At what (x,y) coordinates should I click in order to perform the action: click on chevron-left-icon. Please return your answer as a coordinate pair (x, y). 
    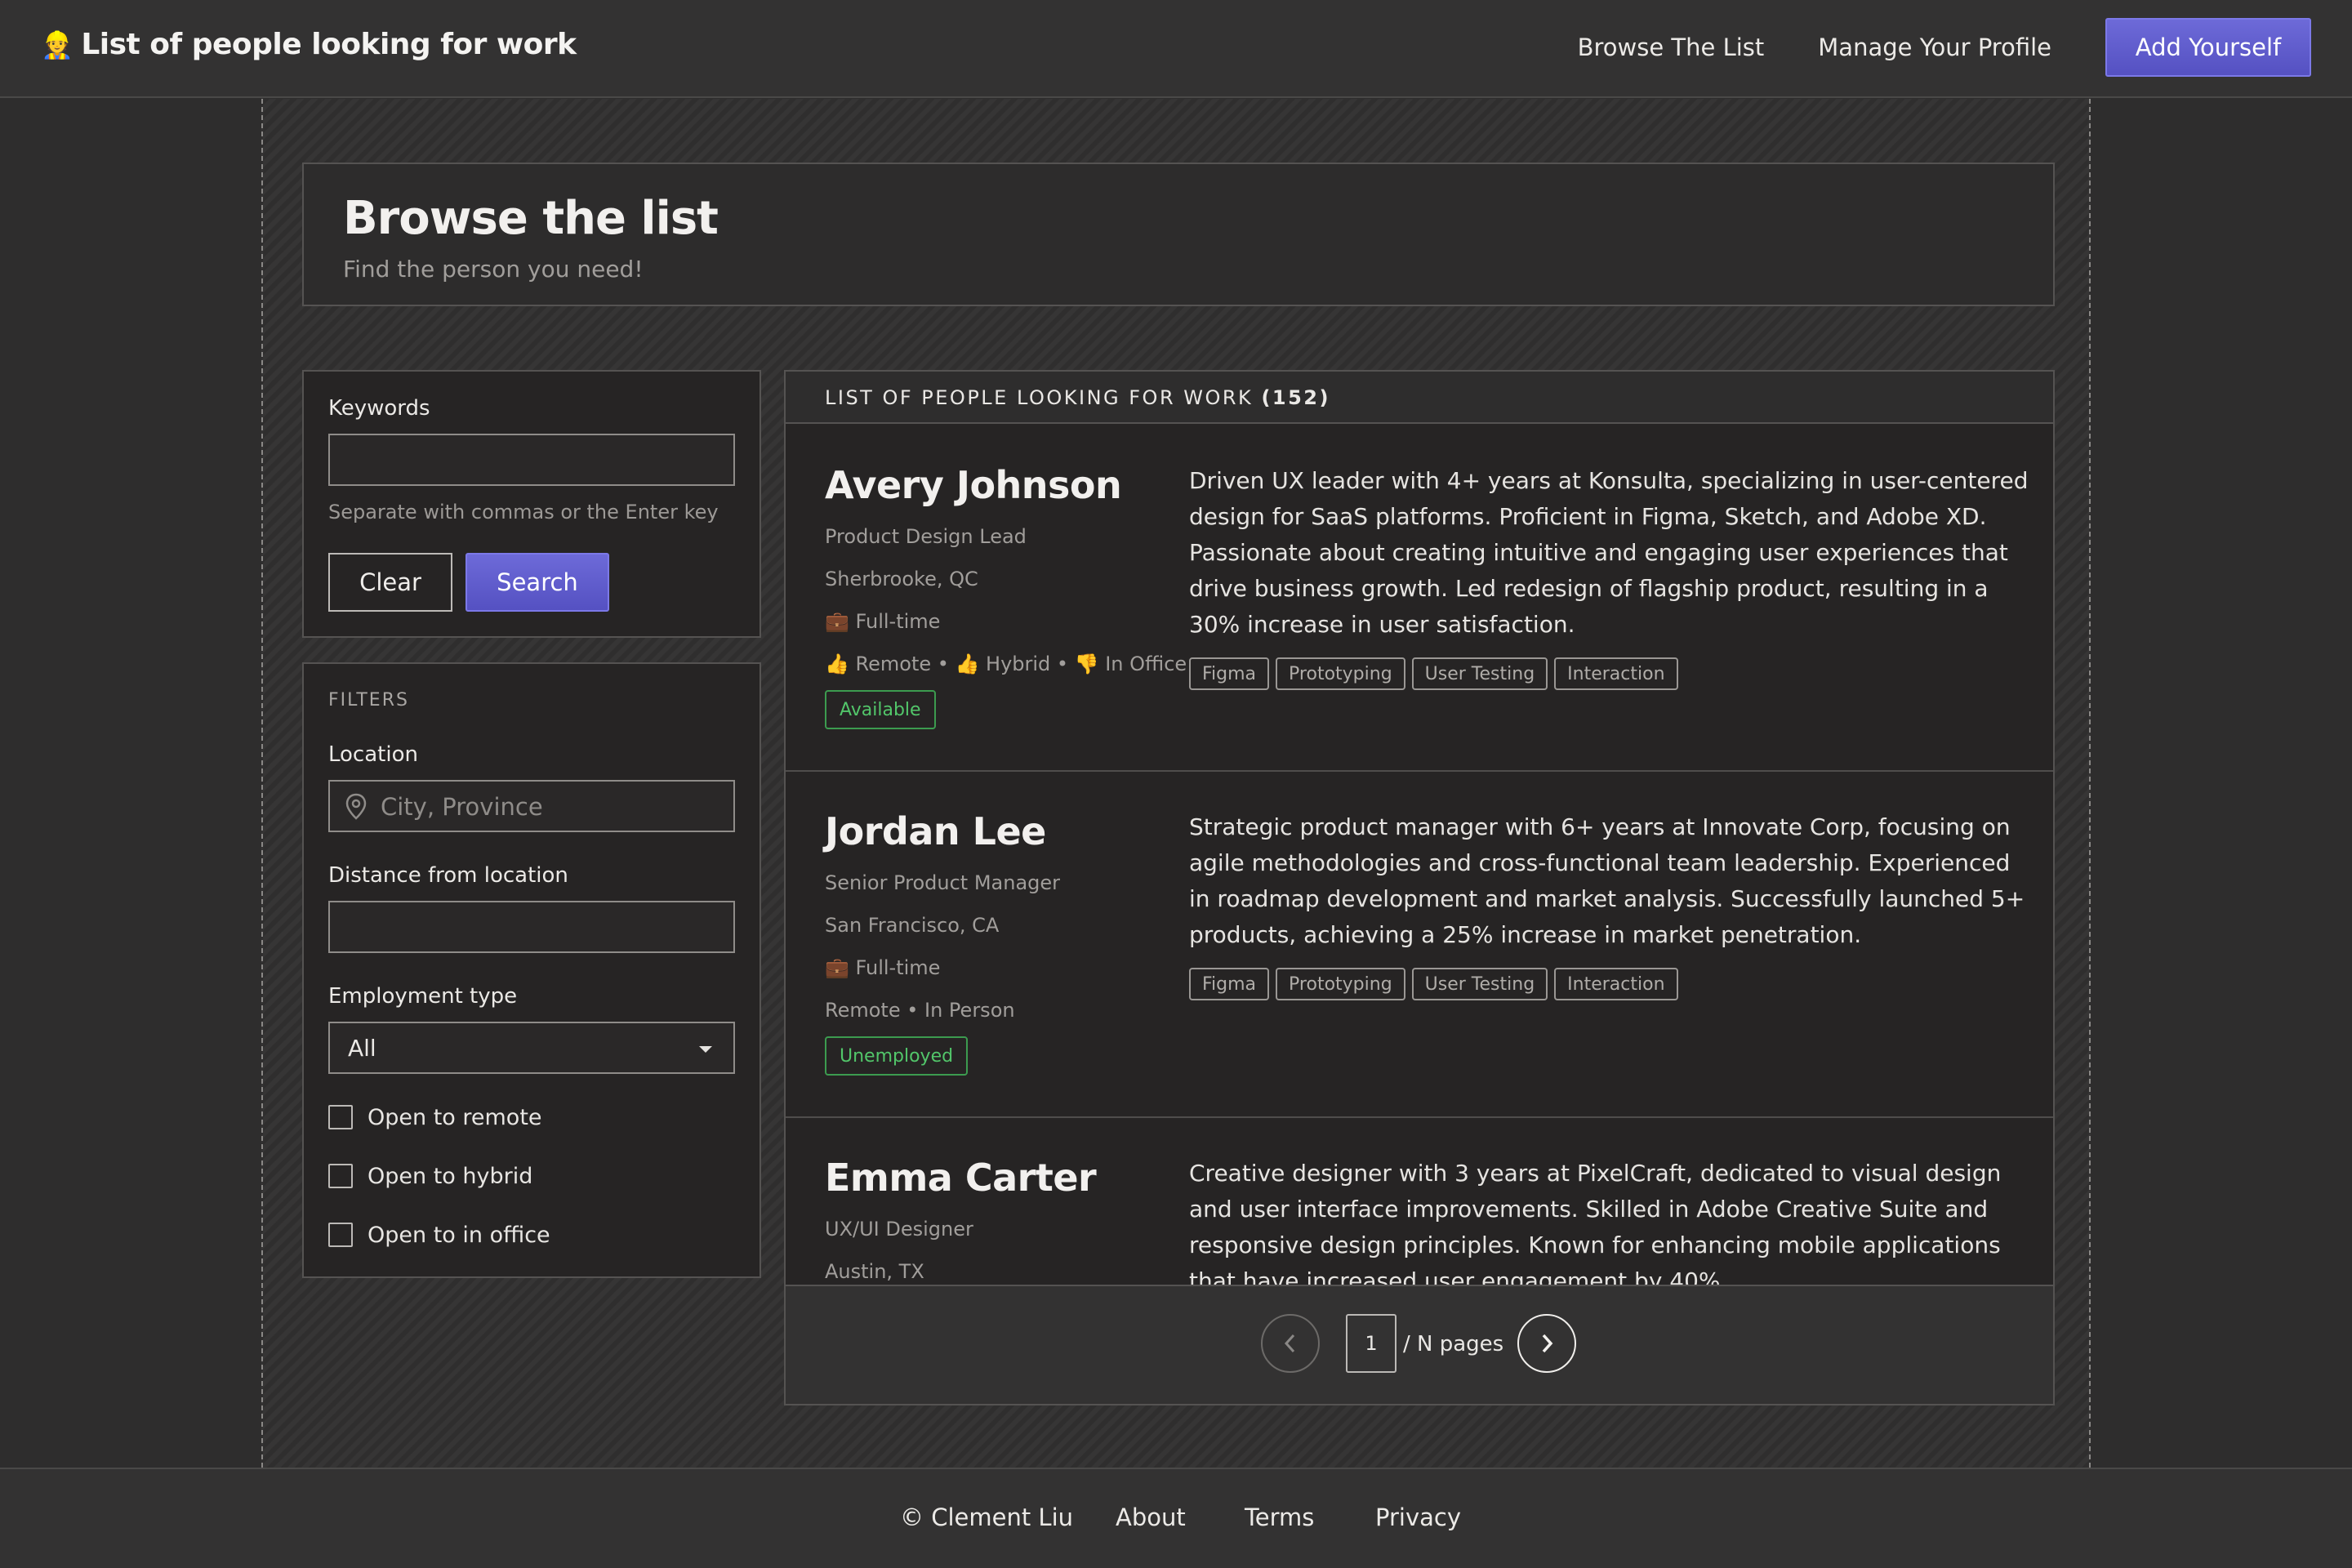
    Looking at the image, I should click on (1289, 1343).